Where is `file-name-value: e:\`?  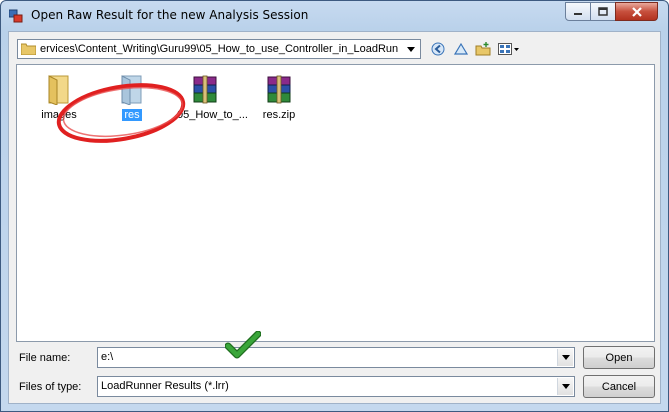
file-name-value: e:\ is located at coordinates (107, 357).